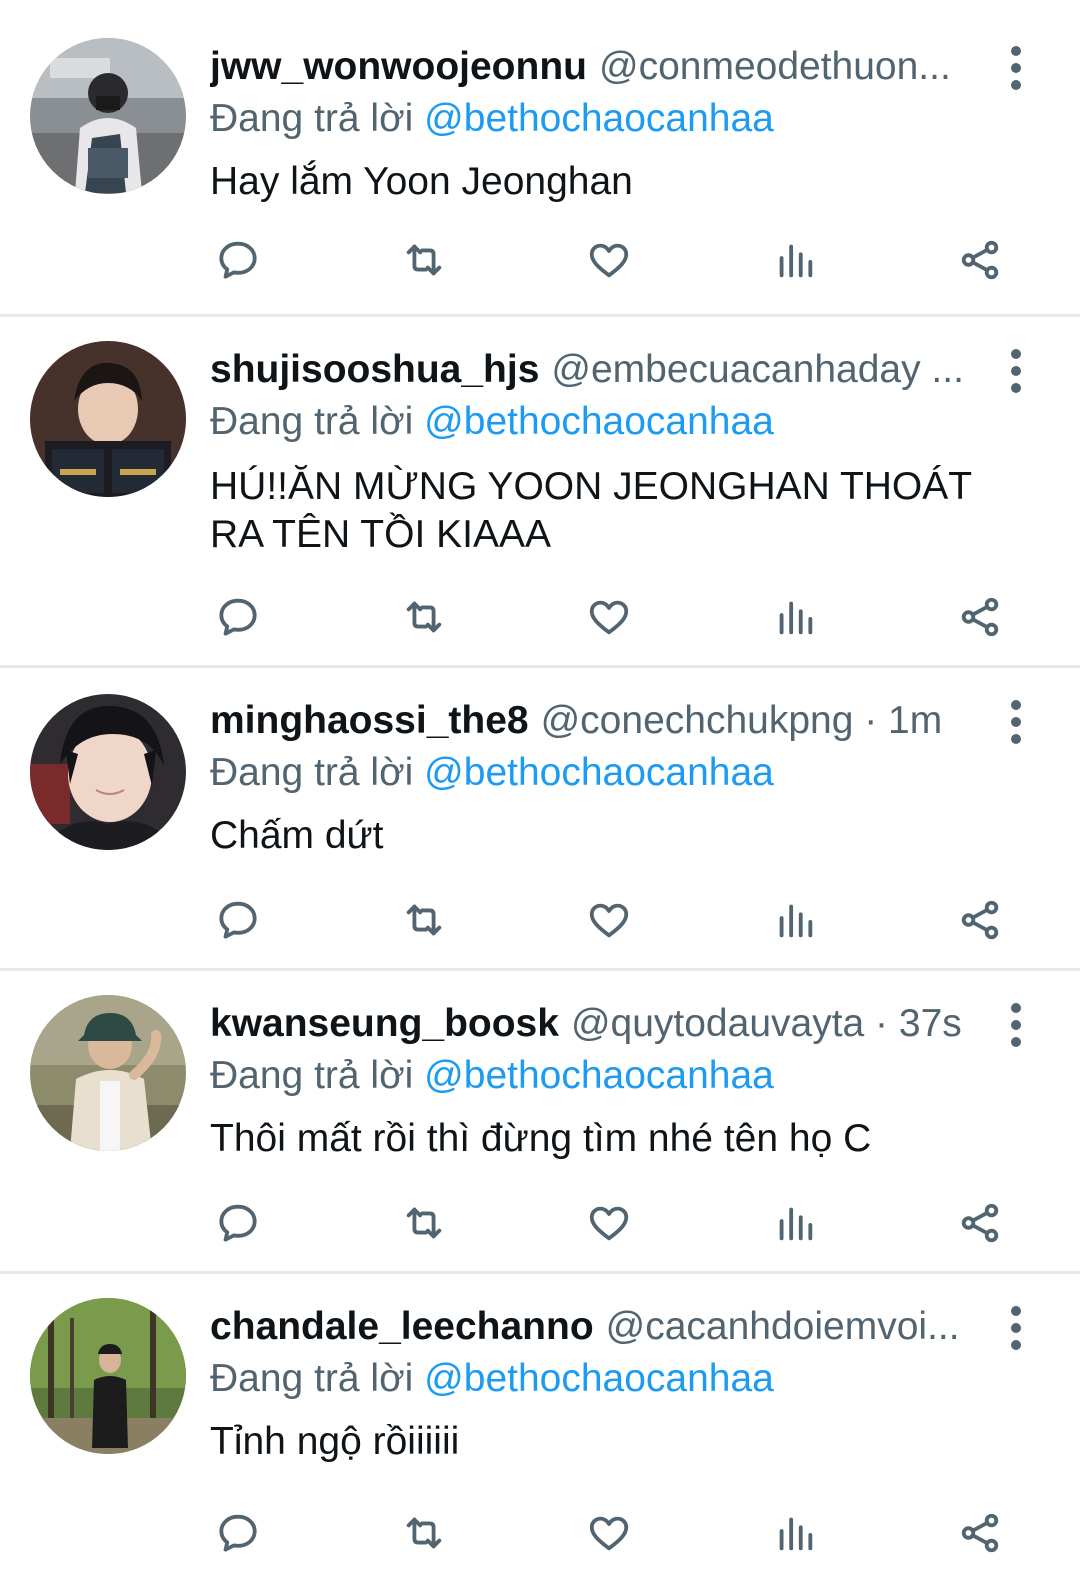 The height and width of the screenshot is (1569, 1080). I want to click on tweet-header: minghaossi_the8 @conechchukpng · 1m, so click(595, 721).